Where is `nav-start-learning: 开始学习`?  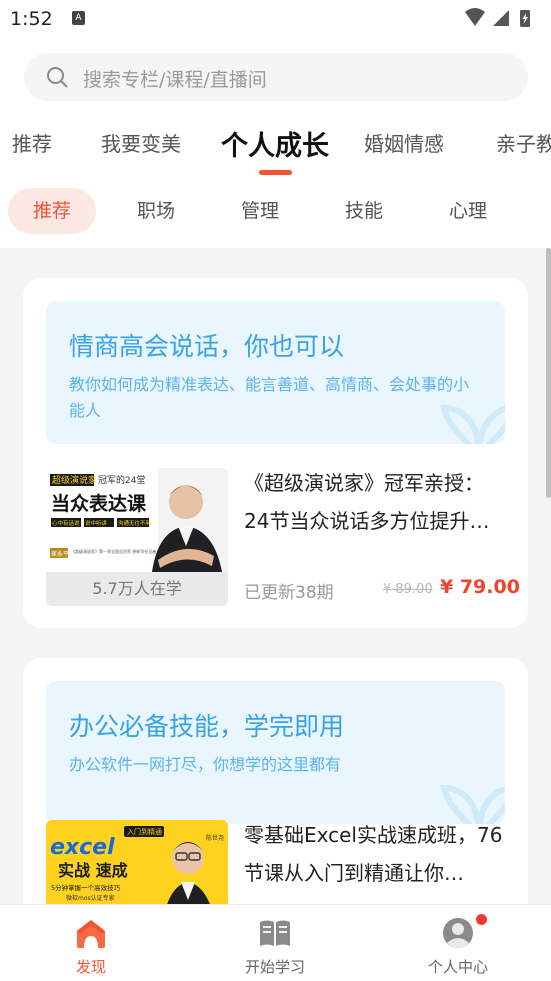 nav-start-learning: 开始学习 is located at coordinates (275, 943).